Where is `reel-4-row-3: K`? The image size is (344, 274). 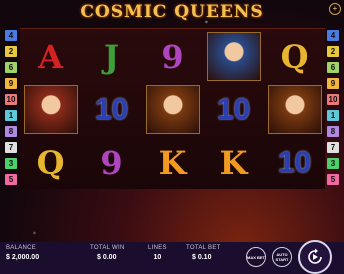
reel-4-row-3: K is located at coordinates (233, 162).